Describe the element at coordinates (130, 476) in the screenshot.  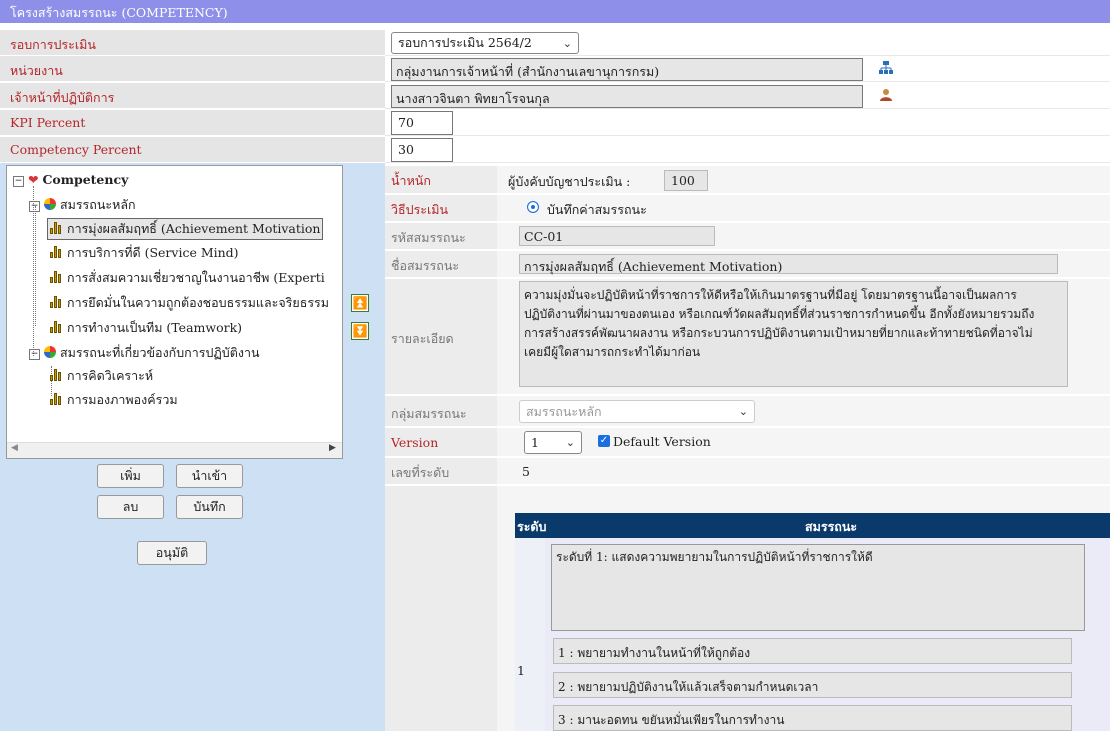
I see `add-button: เพิ่ม` at that location.